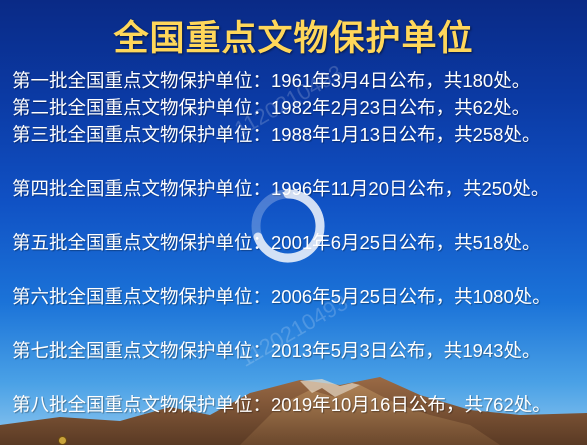  What do you see at coordinates (292, 107) in the screenshot?
I see `batch-year: 1982` at bounding box center [292, 107].